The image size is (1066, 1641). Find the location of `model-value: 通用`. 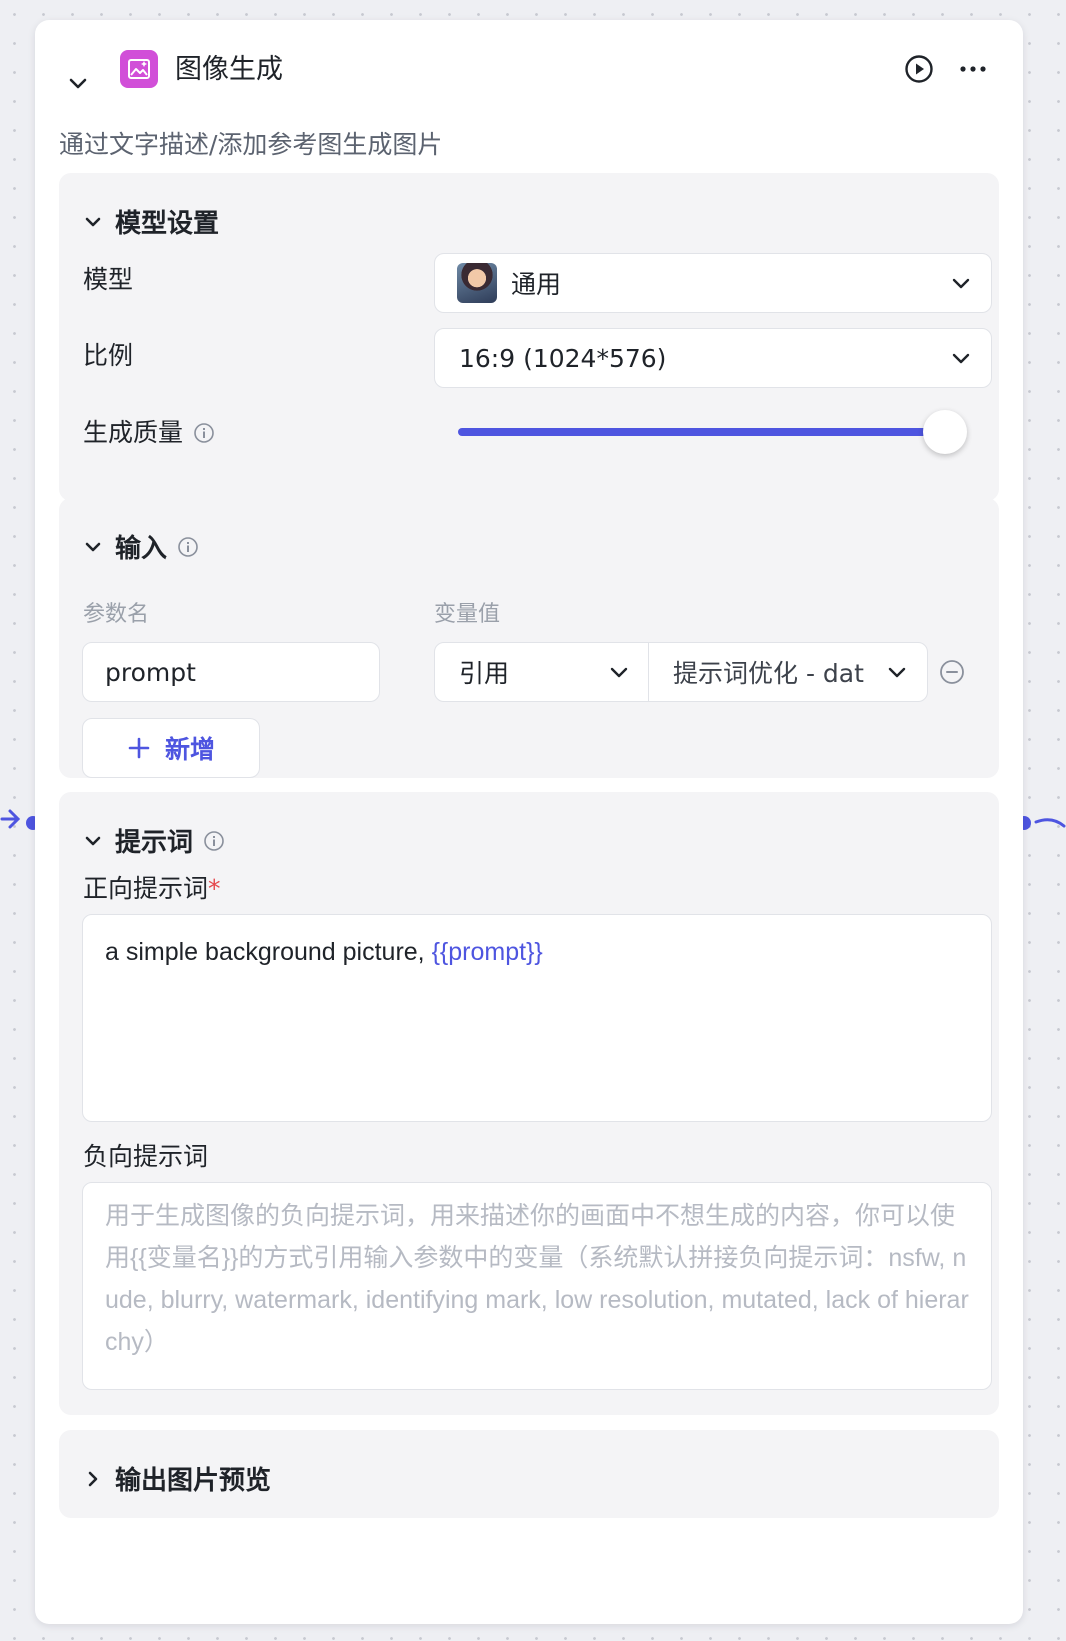

model-value: 通用 is located at coordinates (536, 284).